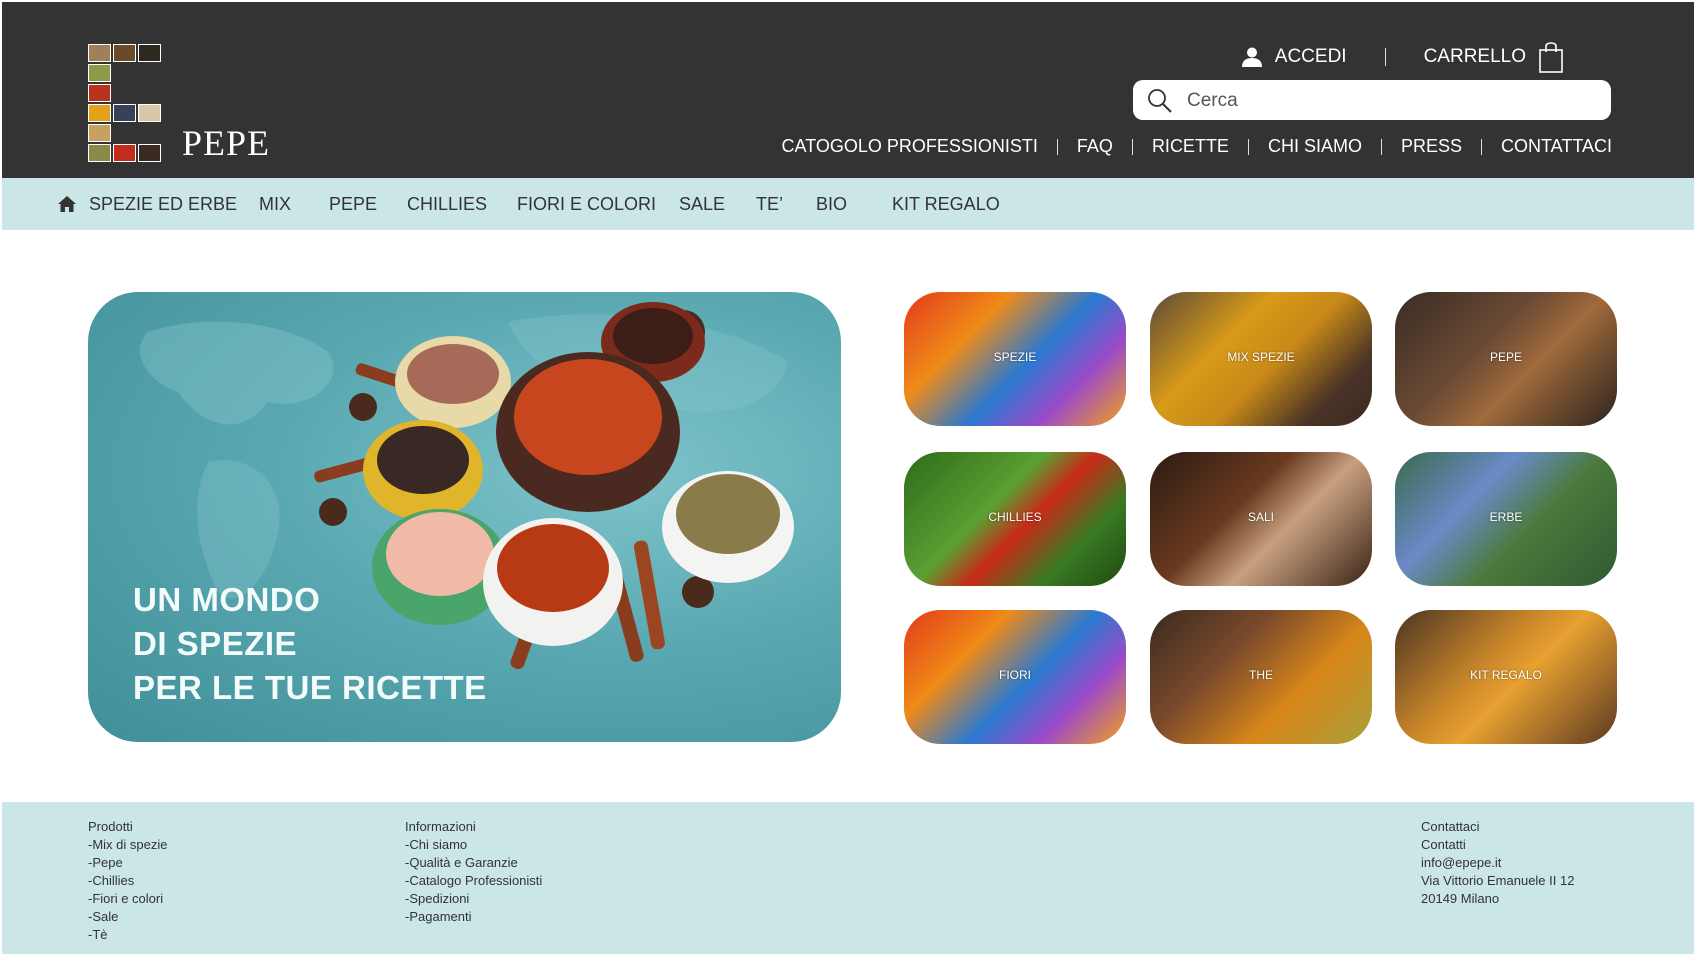  What do you see at coordinates (226, 143) in the screenshot?
I see `brand-name: PEPE` at bounding box center [226, 143].